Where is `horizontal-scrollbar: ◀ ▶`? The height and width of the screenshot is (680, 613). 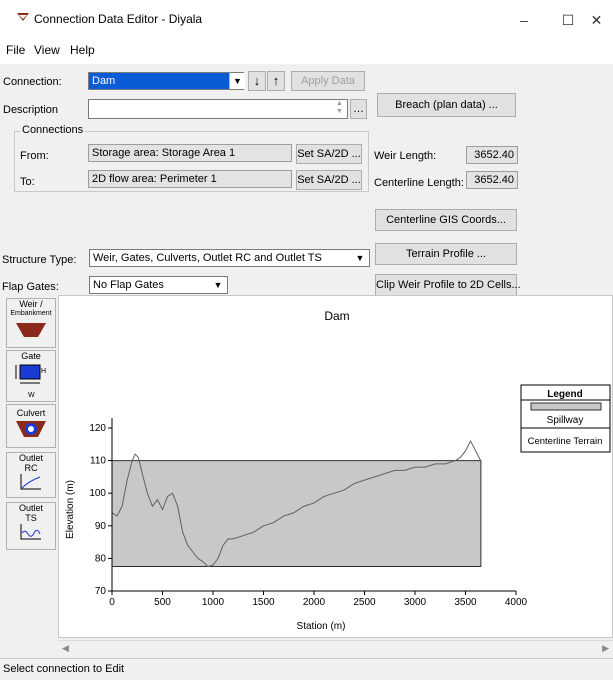 horizontal-scrollbar: ◀ ▶ is located at coordinates (335, 648).